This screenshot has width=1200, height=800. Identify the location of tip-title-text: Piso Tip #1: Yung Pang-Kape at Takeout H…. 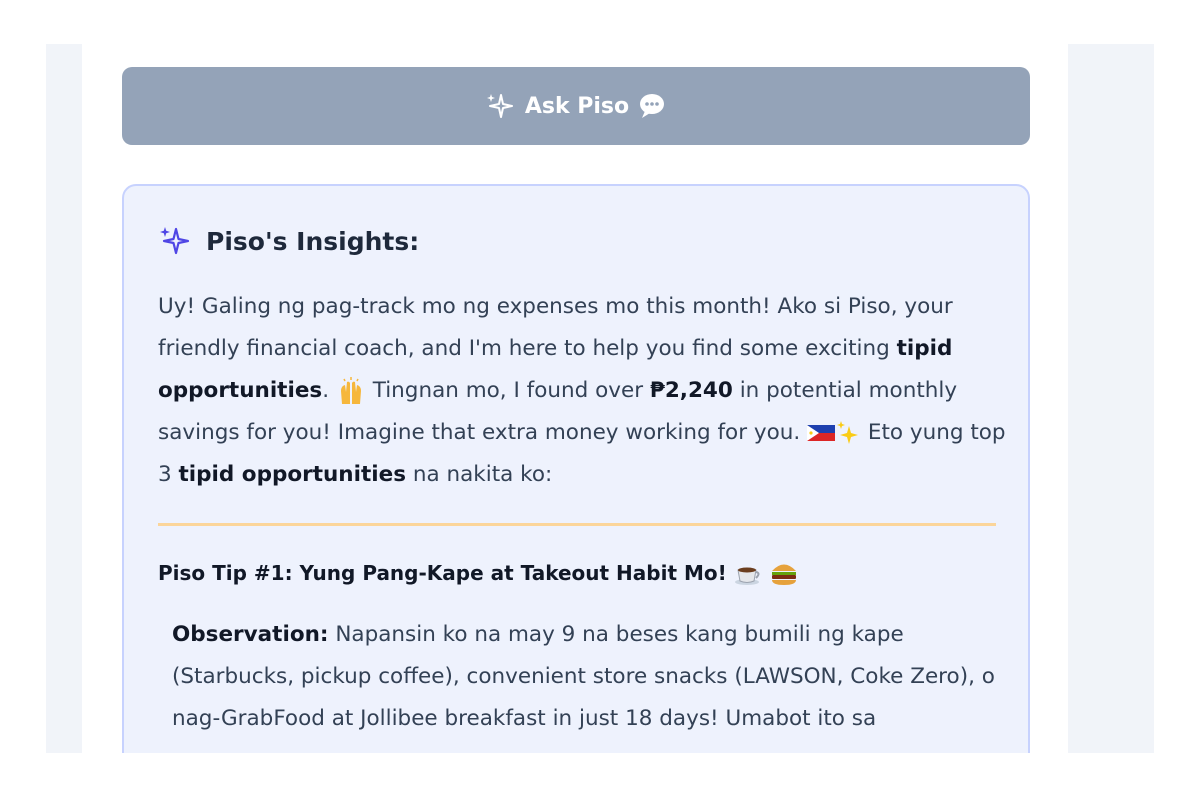
(442, 573).